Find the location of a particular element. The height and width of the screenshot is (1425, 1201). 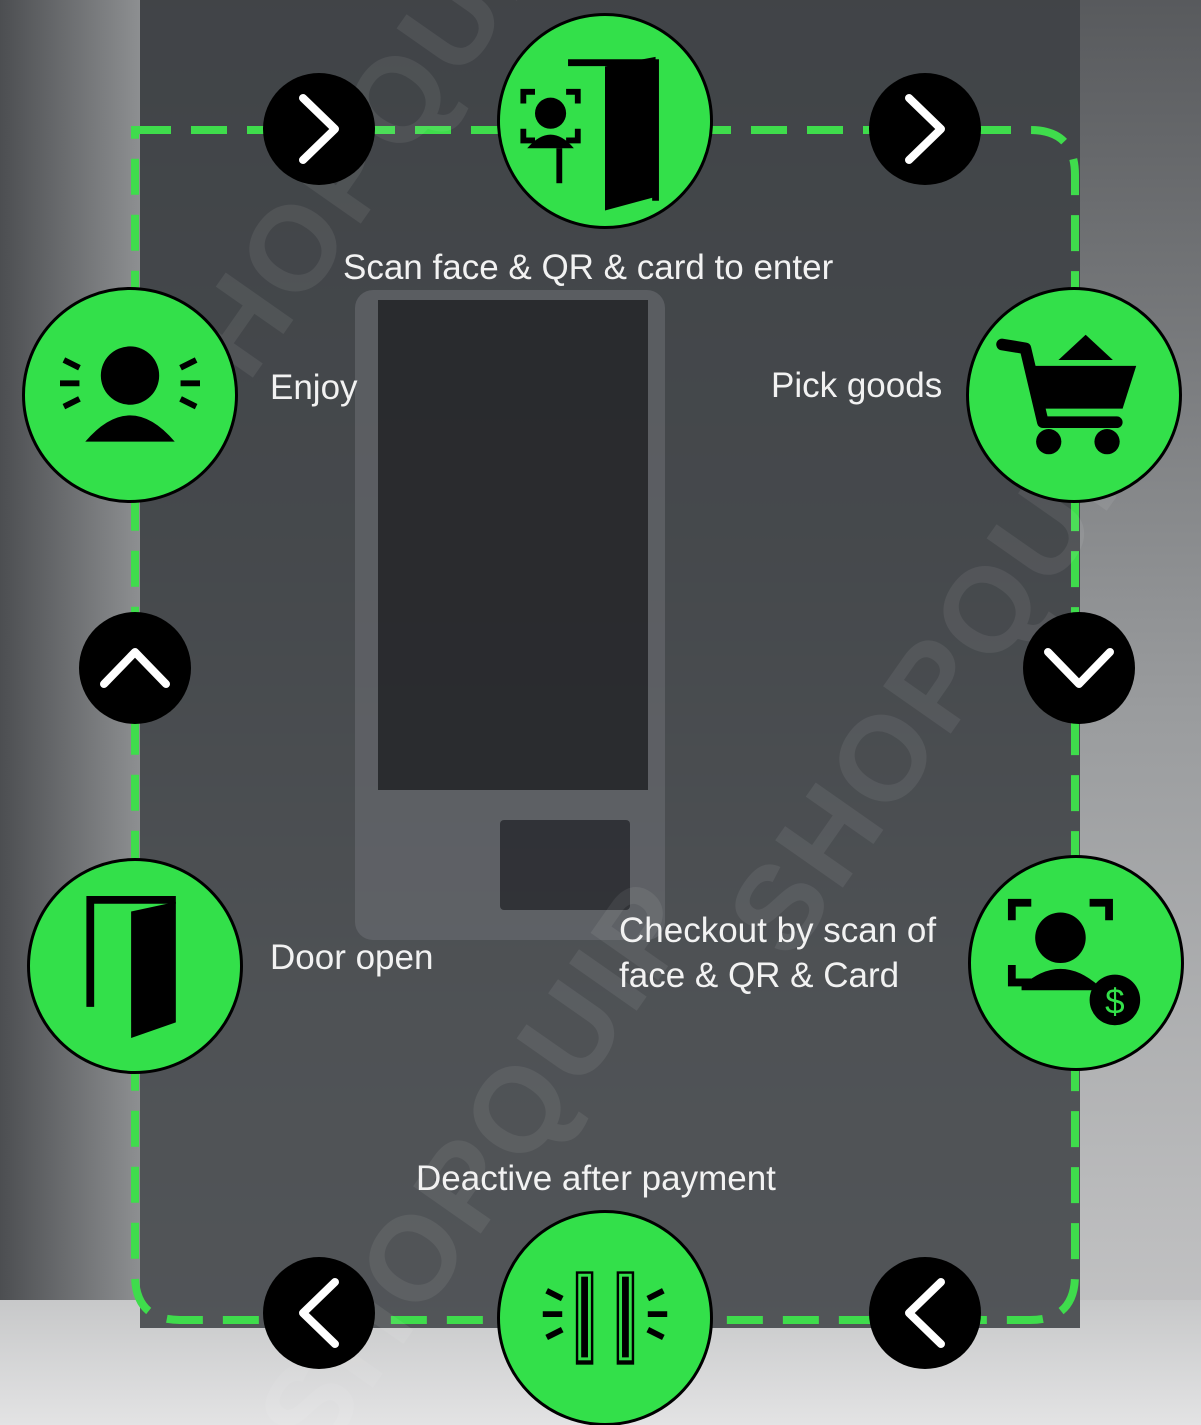

step-pick-goods-node is located at coordinates (1074, 395).